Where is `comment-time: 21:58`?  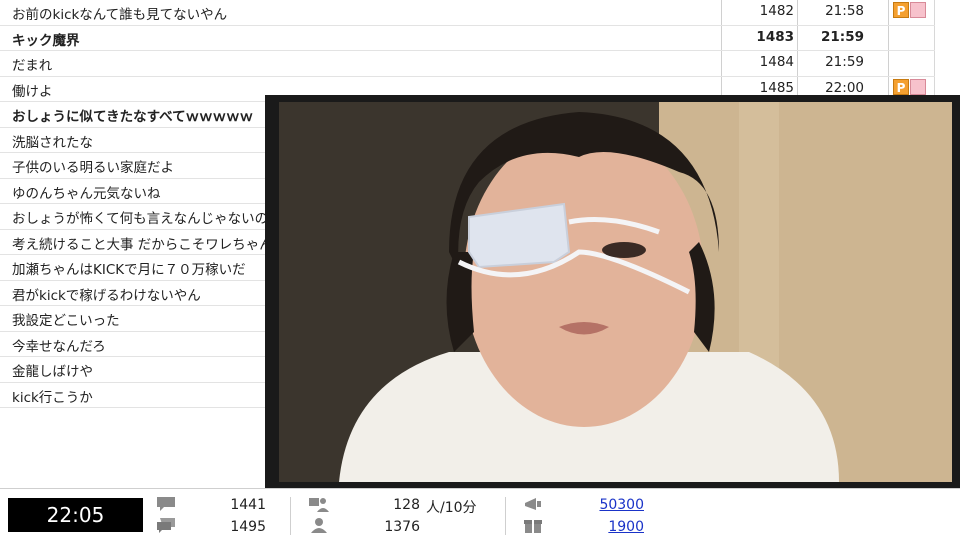
comment-time: 21:58 is located at coordinates (844, 11).